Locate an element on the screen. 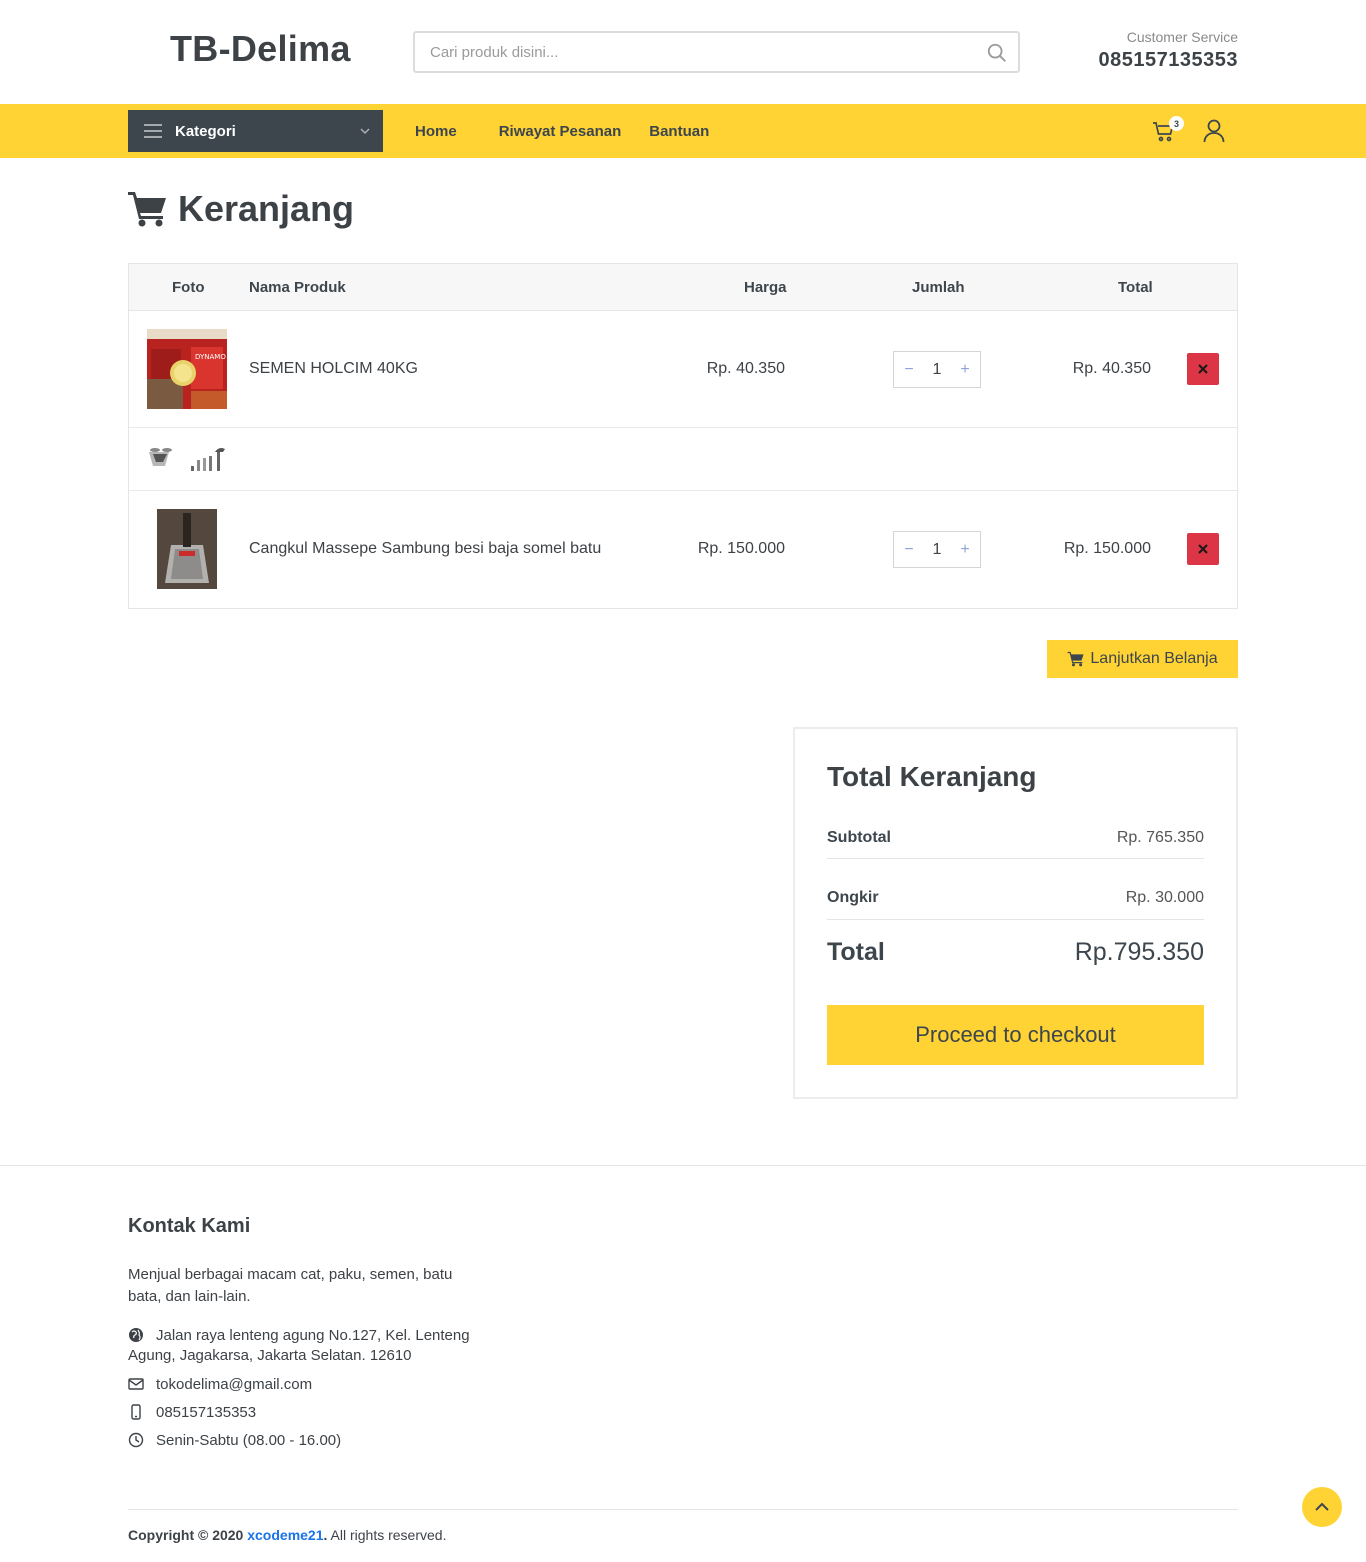  search-box is located at coordinates (716, 52).